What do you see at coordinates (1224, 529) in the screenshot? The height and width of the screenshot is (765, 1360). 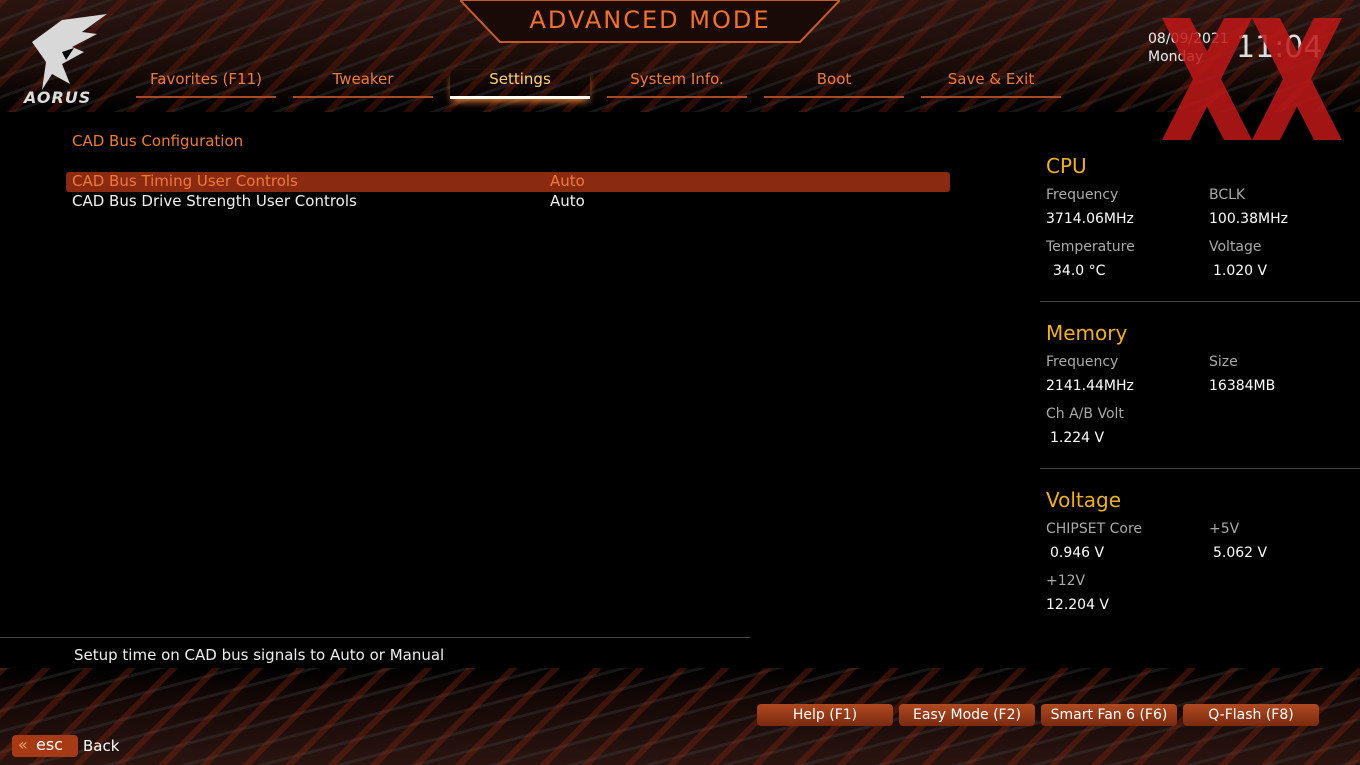 I see `plus5v-label: +5V` at bounding box center [1224, 529].